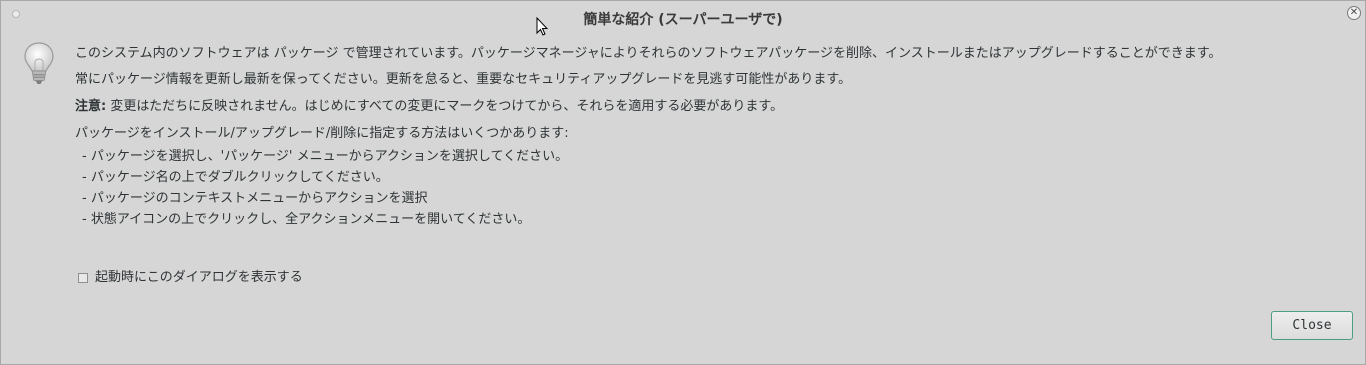 The image size is (1366, 365). What do you see at coordinates (199, 278) in the screenshot?
I see `show-on-startup-label: 起動時にこのダイアログを表示する` at bounding box center [199, 278].